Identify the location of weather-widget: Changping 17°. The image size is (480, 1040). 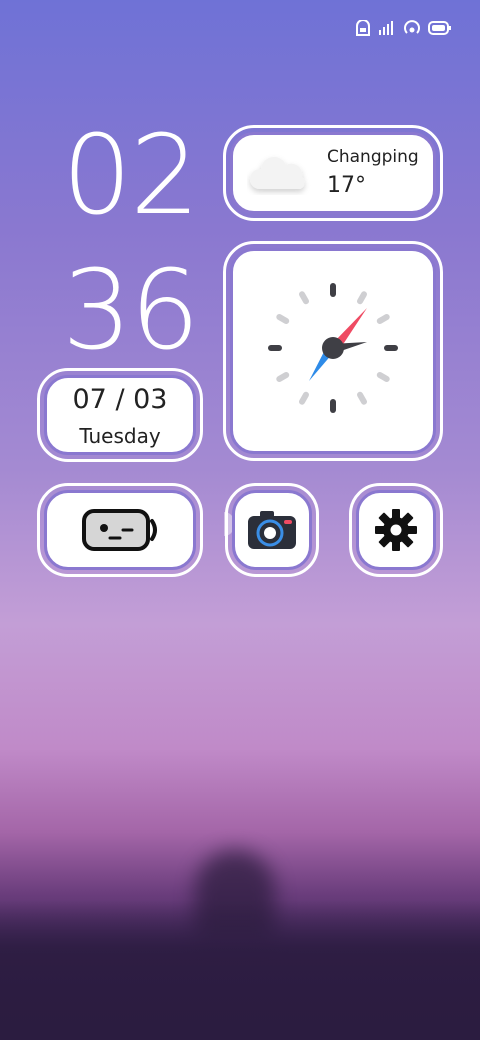
(333, 173).